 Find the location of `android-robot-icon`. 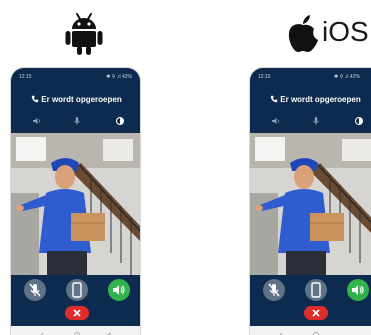

android-robot-icon is located at coordinates (84, 34).